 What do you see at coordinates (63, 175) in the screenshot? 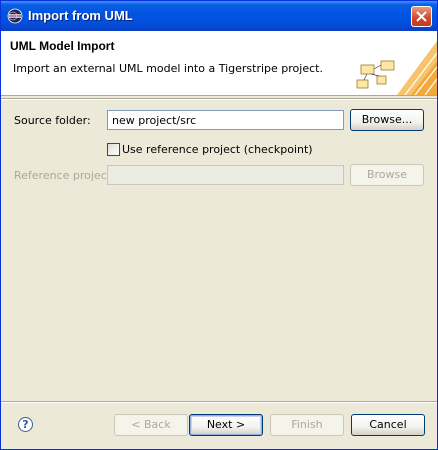
I see `reference-project-label: Reference project` at bounding box center [63, 175].